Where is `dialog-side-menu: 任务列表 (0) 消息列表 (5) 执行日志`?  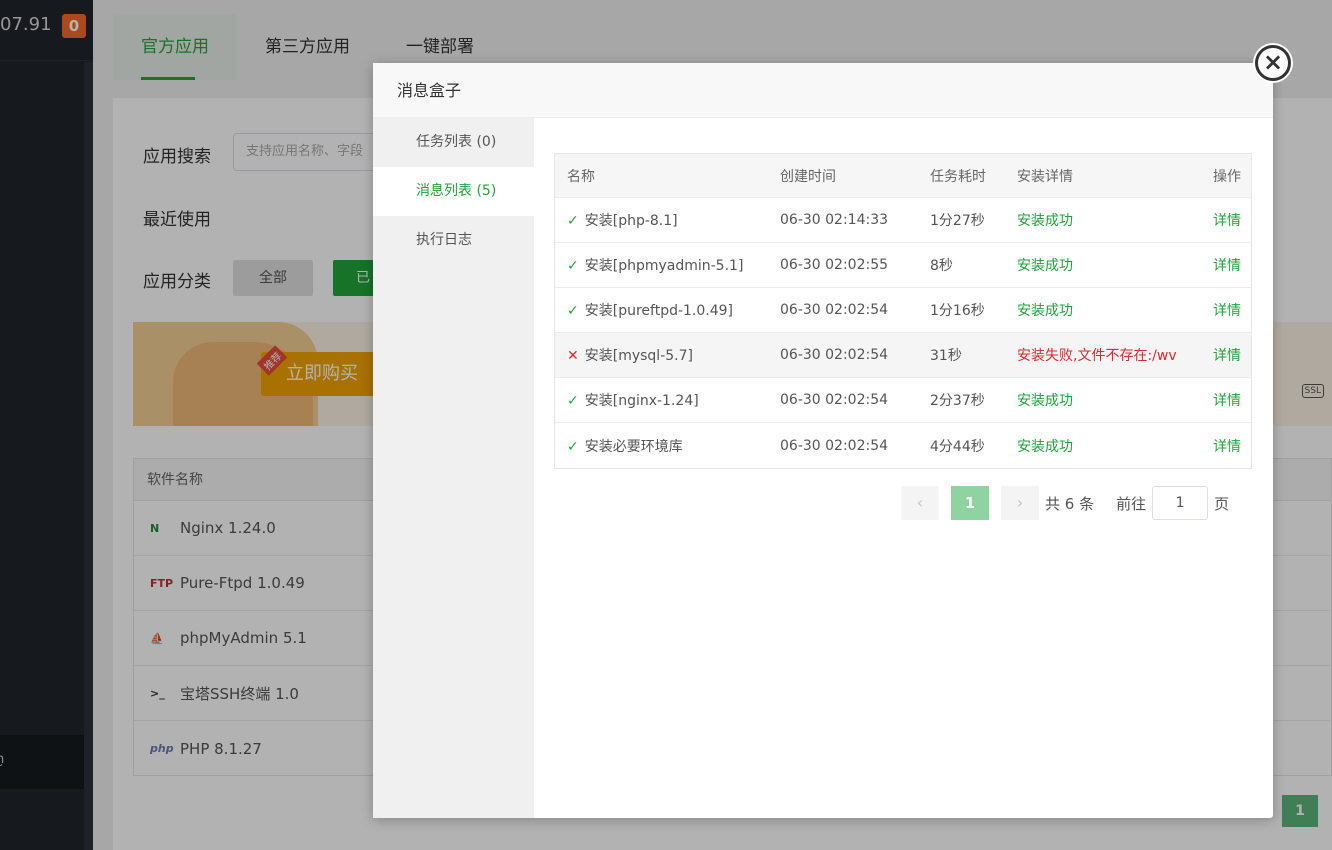 dialog-side-menu: 任务列表 (0) 消息列表 (5) 执行日志 is located at coordinates (453, 468).